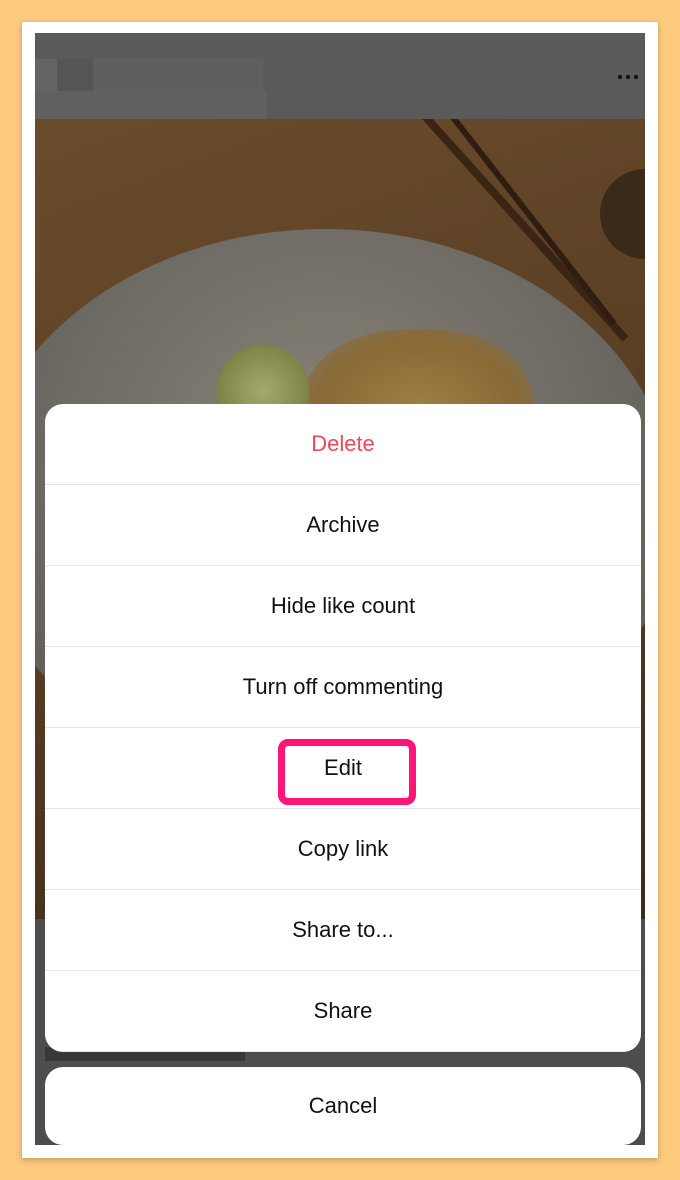 Image resolution: width=680 pixels, height=1180 pixels. I want to click on turn-off-commenting-button: Turn off commenting, so click(343, 687).